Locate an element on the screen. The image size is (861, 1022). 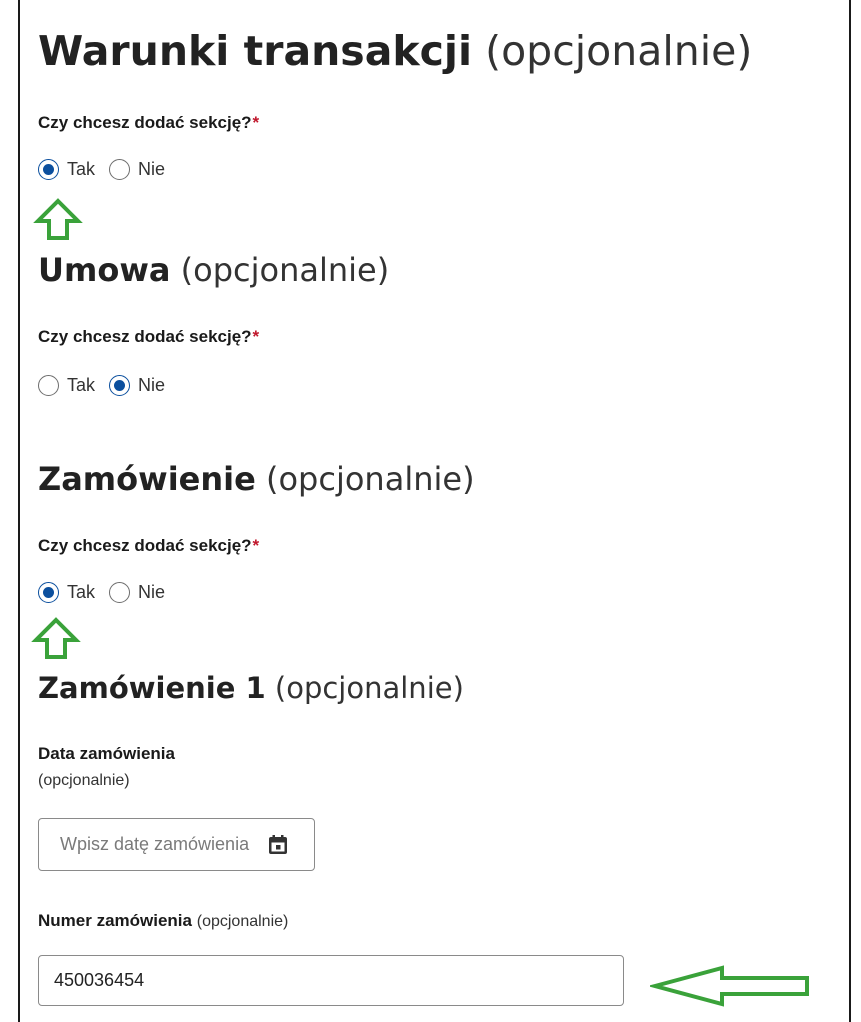
radio-group-umowa: Tak Nie is located at coordinates (108, 385).